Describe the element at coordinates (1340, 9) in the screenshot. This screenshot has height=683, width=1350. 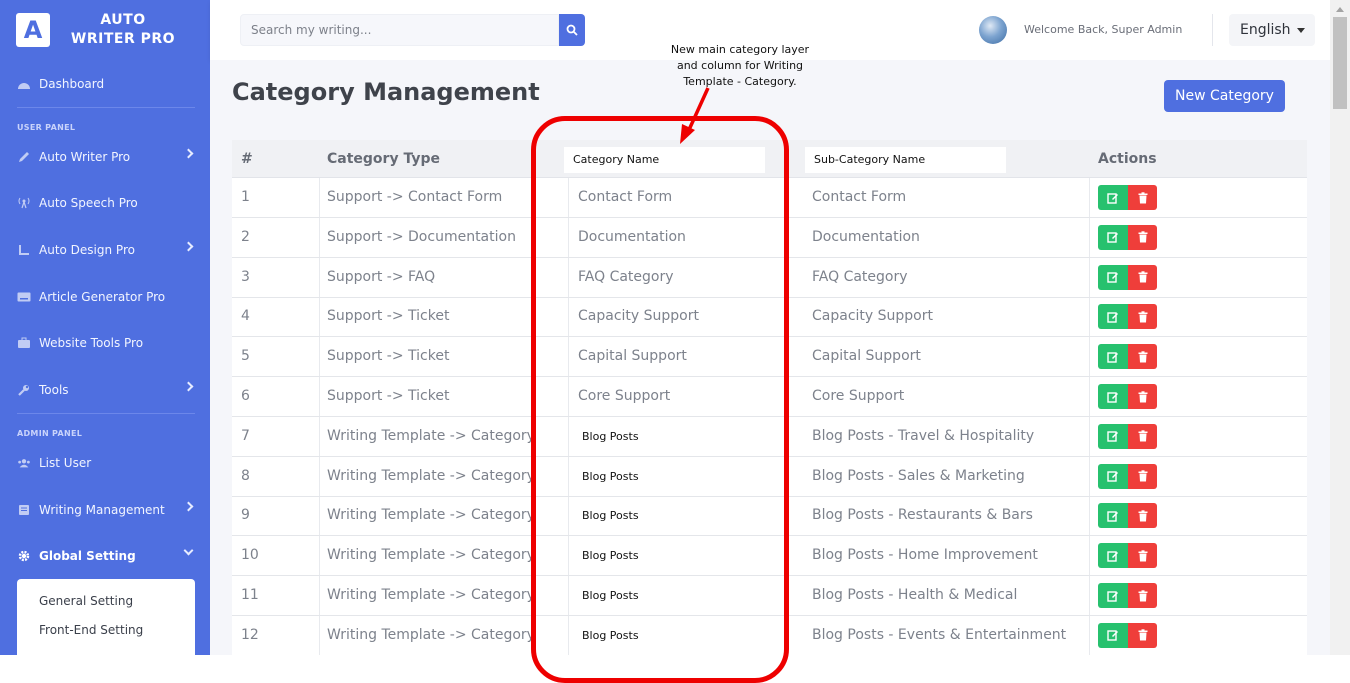
I see `scroll-up-arrow-icon` at that location.